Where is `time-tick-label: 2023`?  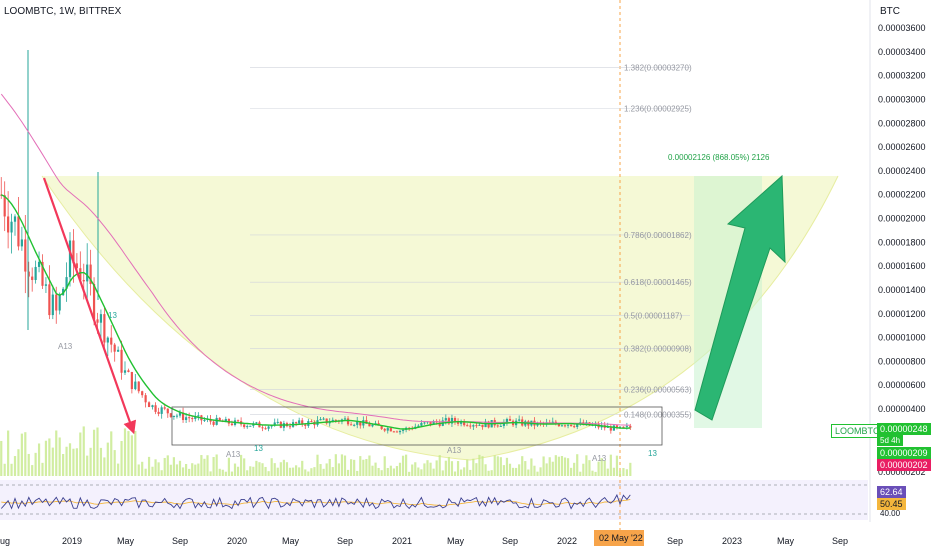 time-tick-label: 2023 is located at coordinates (732, 541).